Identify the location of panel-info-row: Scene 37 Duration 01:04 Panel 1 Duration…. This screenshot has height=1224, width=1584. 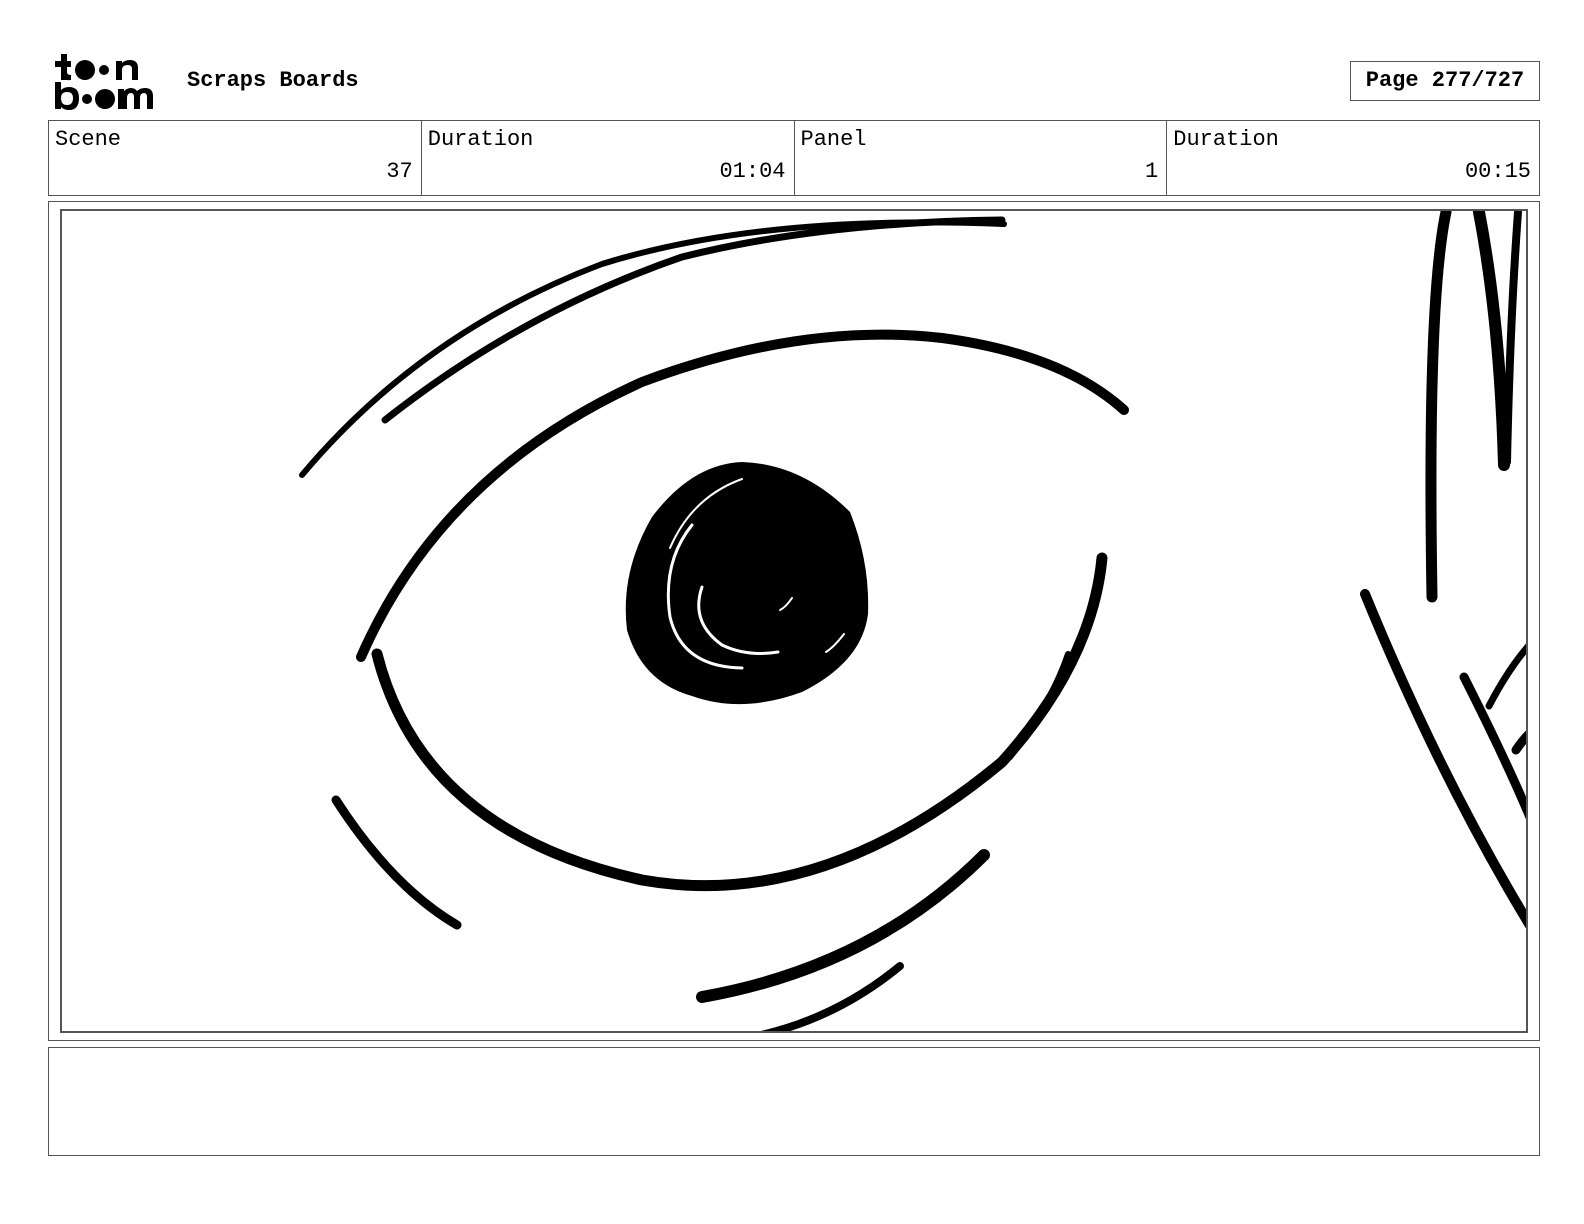
(794, 158).